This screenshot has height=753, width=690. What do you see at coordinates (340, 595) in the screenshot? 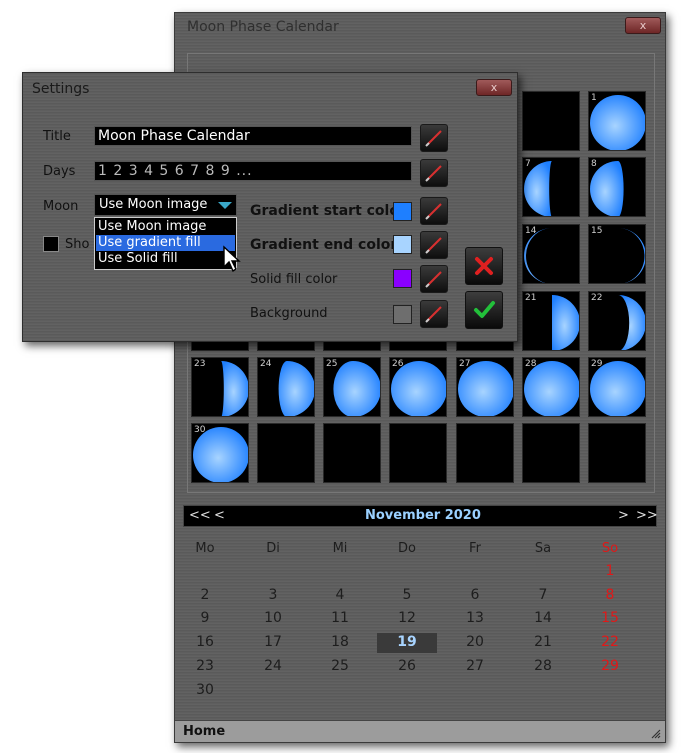
I see `day-cell: 4` at bounding box center [340, 595].